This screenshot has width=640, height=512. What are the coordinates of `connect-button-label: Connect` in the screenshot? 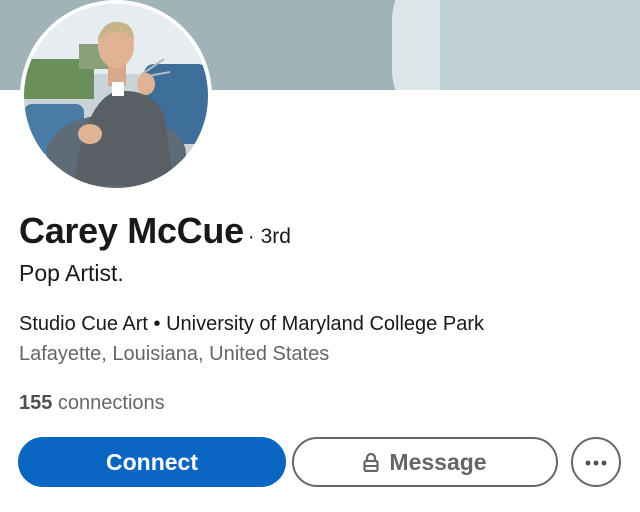 It's located at (152, 461).